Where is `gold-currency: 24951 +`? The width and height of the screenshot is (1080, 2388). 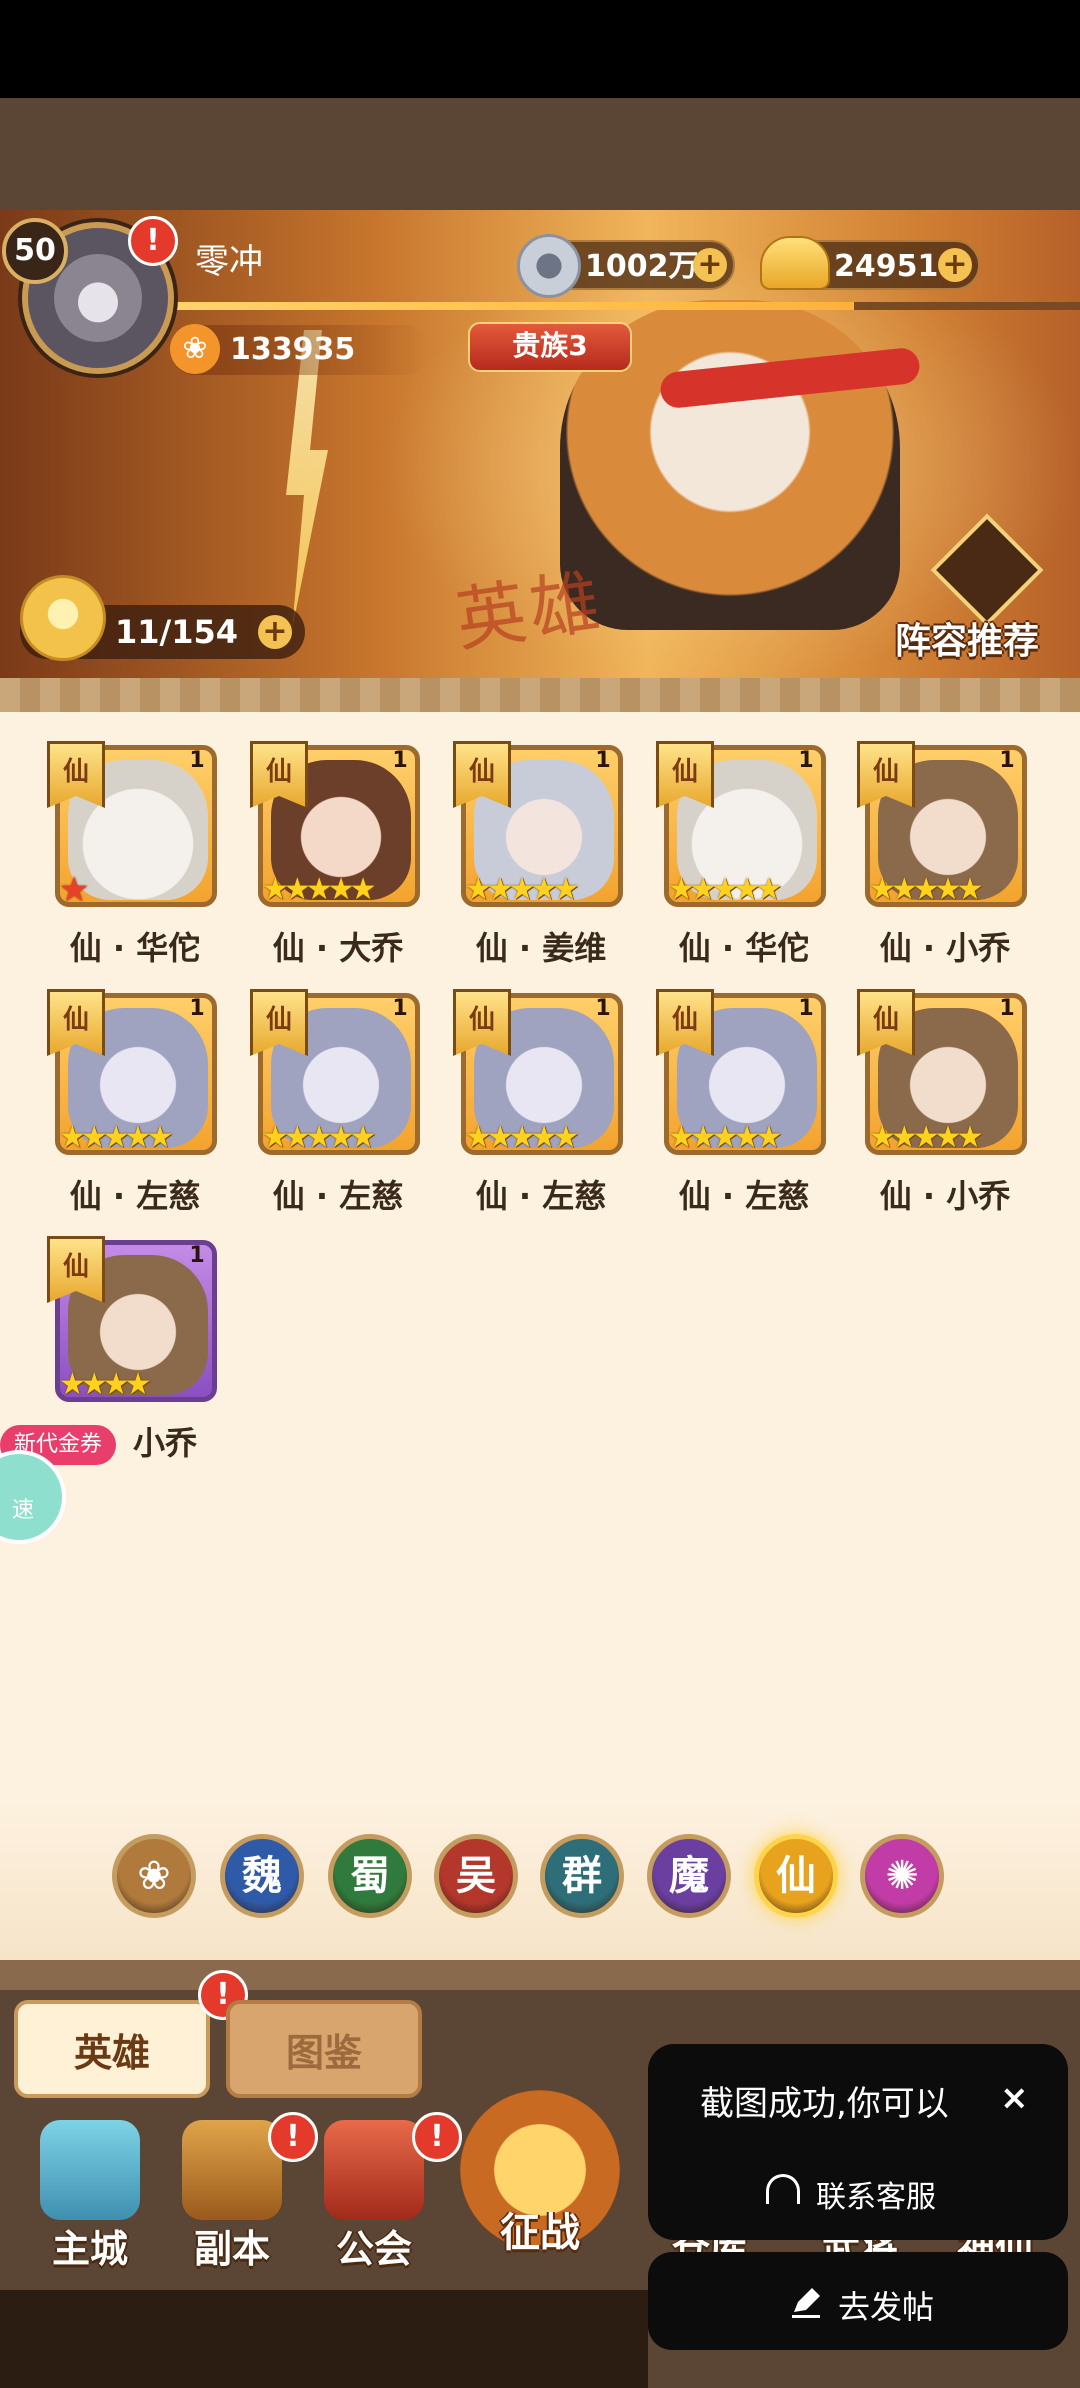 gold-currency: 24951 + is located at coordinates (870, 263).